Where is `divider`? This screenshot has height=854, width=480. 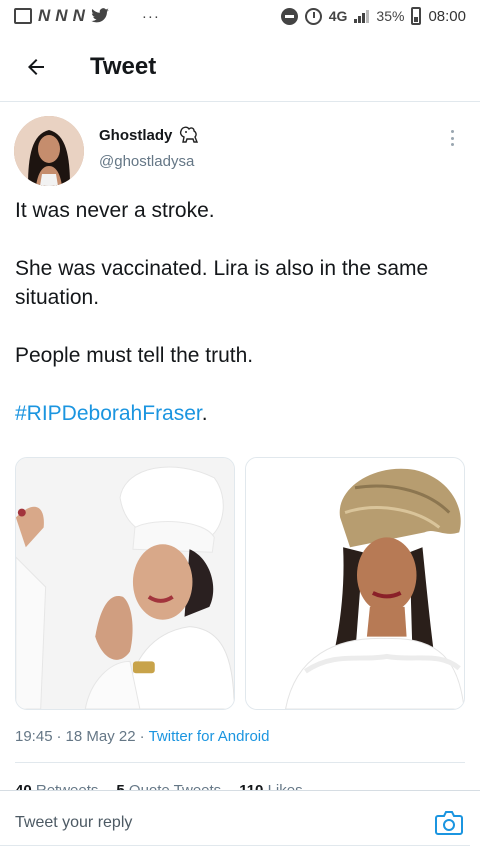 divider is located at coordinates (240, 762).